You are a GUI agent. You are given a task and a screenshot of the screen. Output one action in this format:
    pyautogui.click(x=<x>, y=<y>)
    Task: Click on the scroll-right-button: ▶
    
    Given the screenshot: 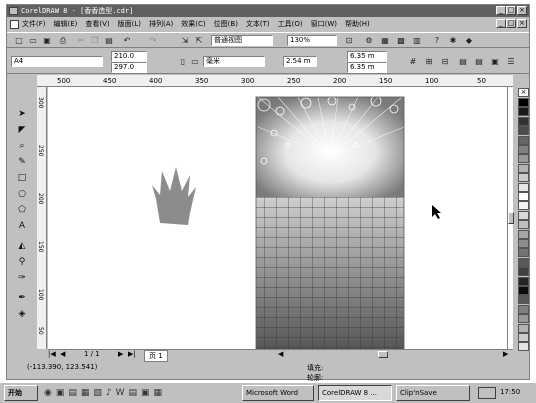 What is the action you would take?
    pyautogui.click(x=505, y=354)
    